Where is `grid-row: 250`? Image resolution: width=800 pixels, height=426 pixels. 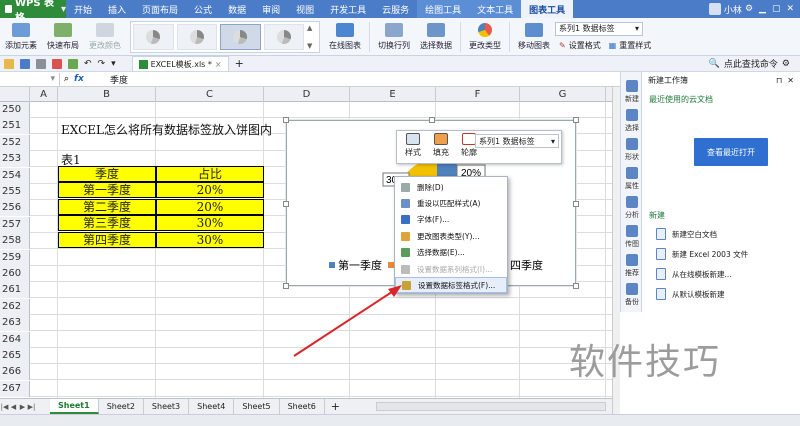 grid-row: 250 is located at coordinates (306, 110).